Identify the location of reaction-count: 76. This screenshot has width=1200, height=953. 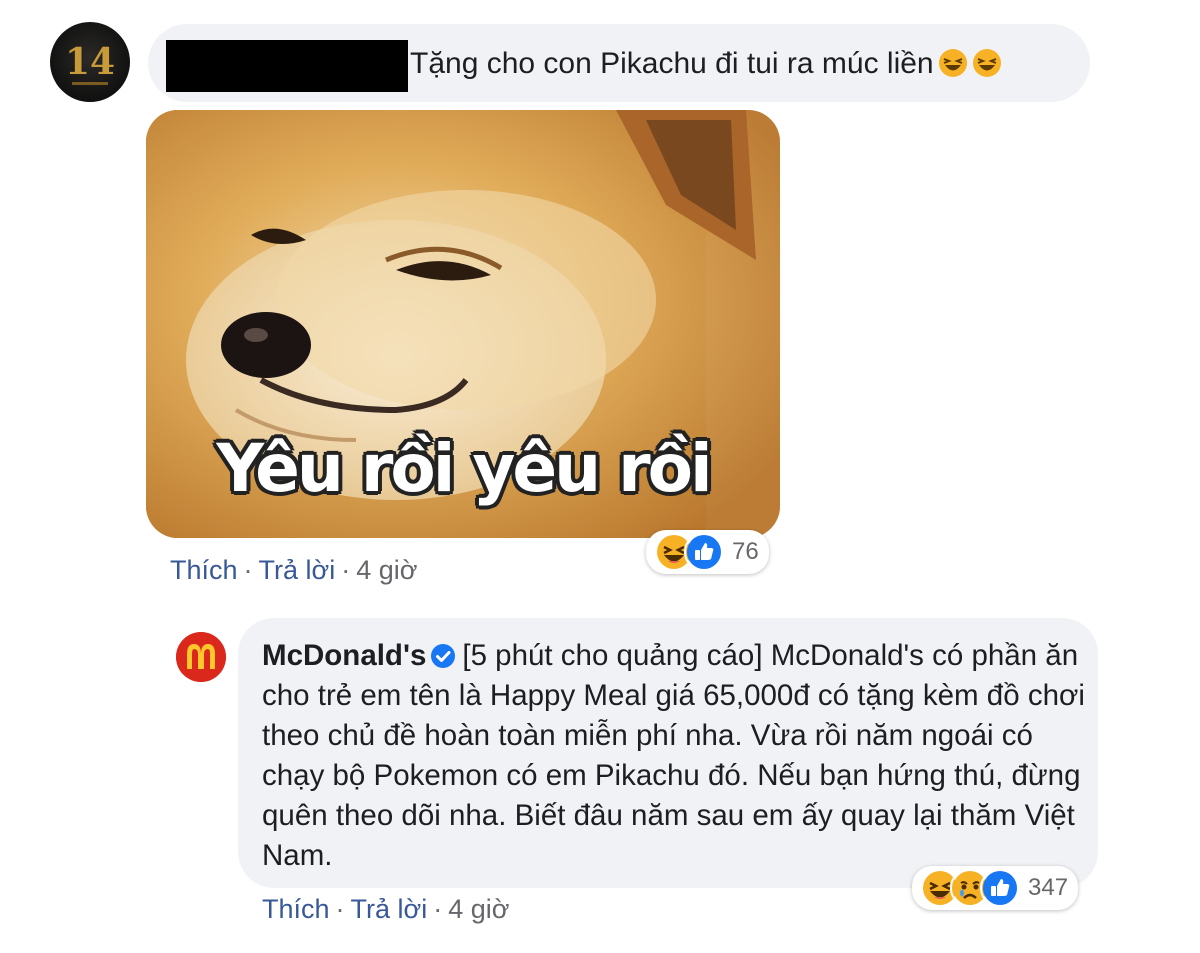
(745, 551).